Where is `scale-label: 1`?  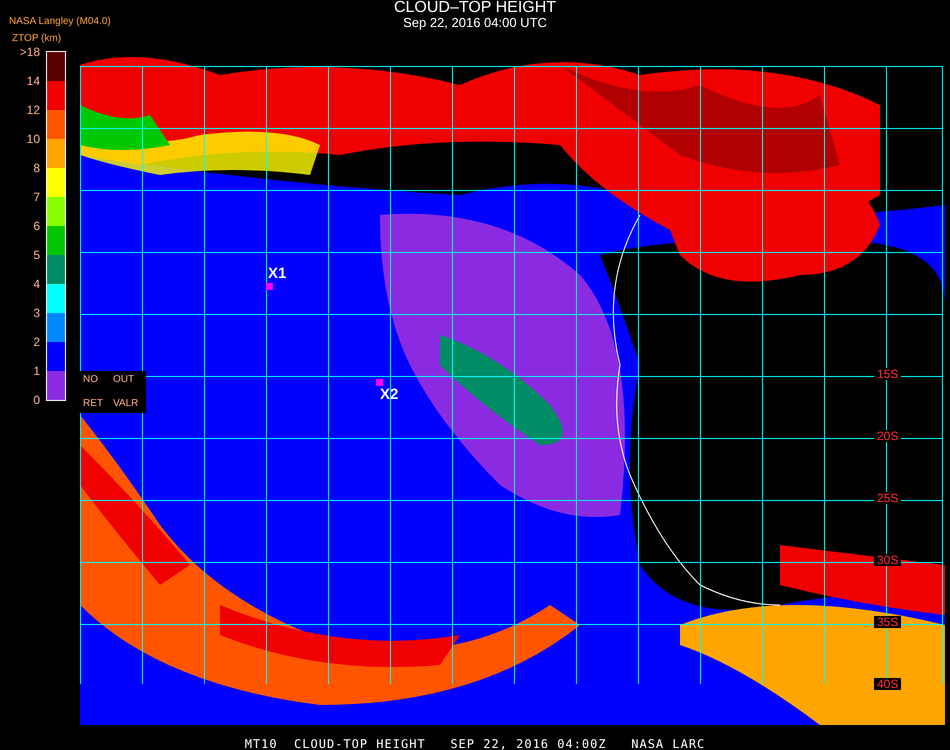
scale-label: 1 is located at coordinates (36, 371).